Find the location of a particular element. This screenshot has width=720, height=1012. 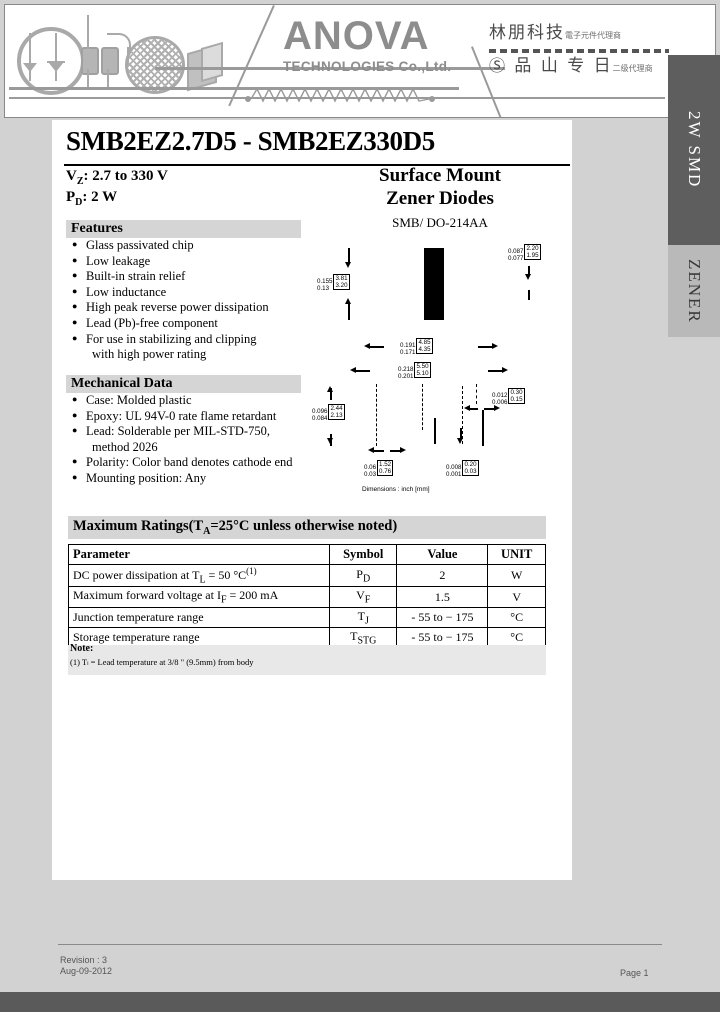

dim-arrowhead-left-top is located at coordinates (348, 265).